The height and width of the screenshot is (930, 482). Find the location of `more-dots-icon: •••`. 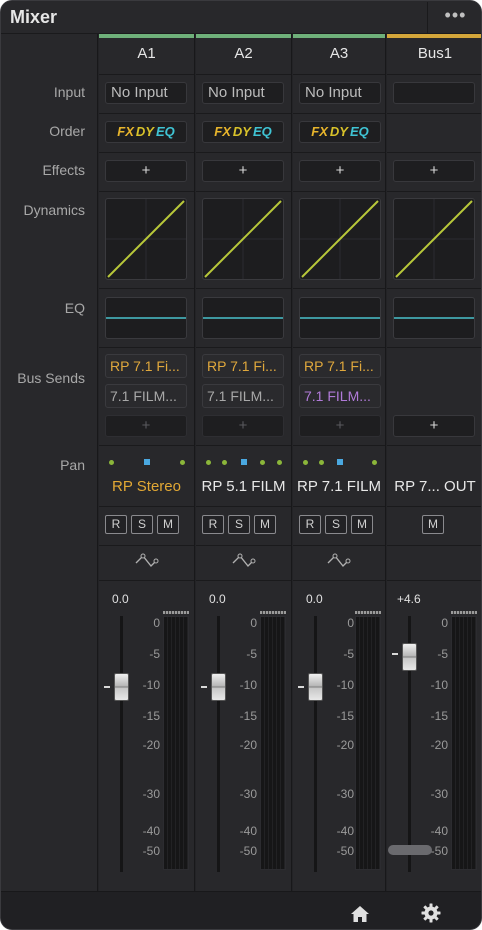

more-dots-icon: ••• is located at coordinates (454, 18).